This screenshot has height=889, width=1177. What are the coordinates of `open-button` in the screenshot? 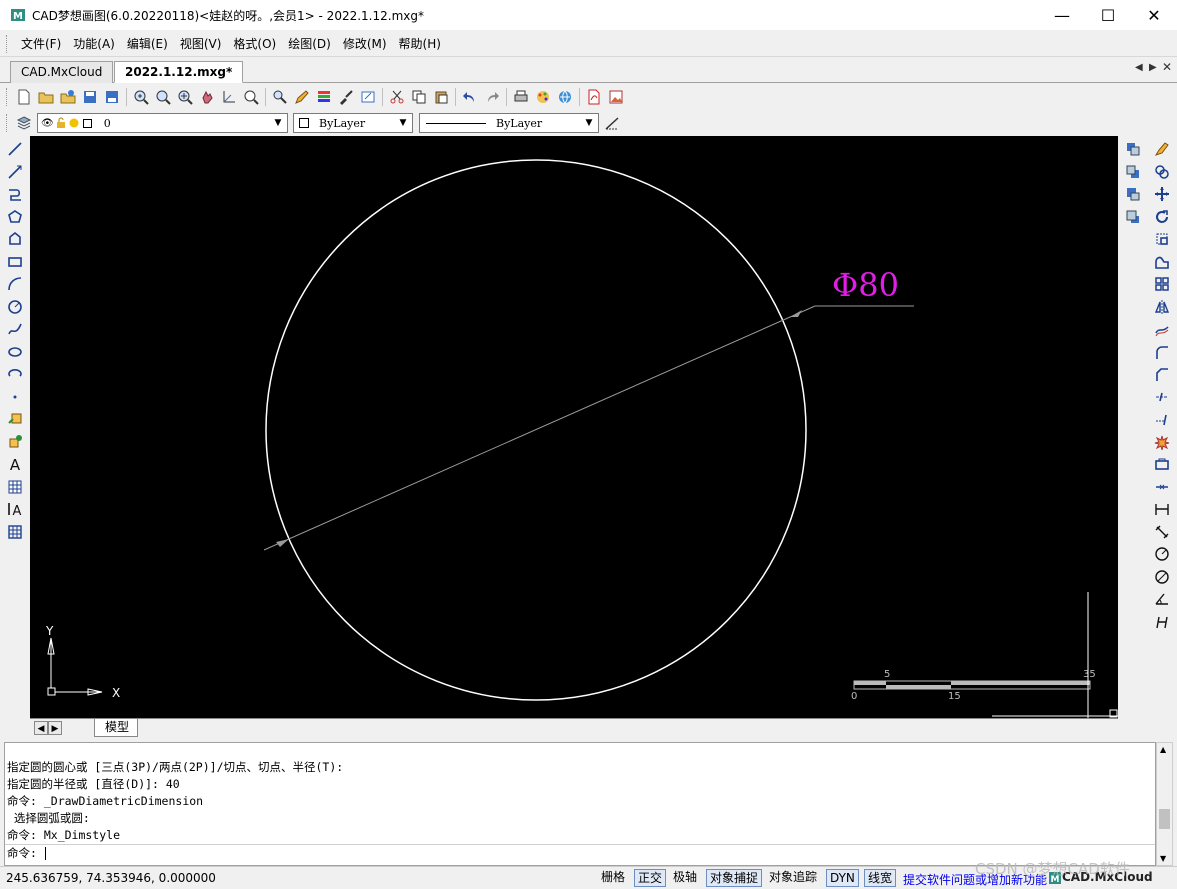 It's located at (46, 97).